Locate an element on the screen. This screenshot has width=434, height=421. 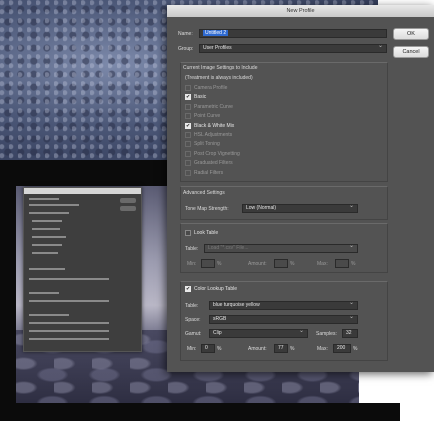
look-min-label: Min: is located at coordinates (192, 264).